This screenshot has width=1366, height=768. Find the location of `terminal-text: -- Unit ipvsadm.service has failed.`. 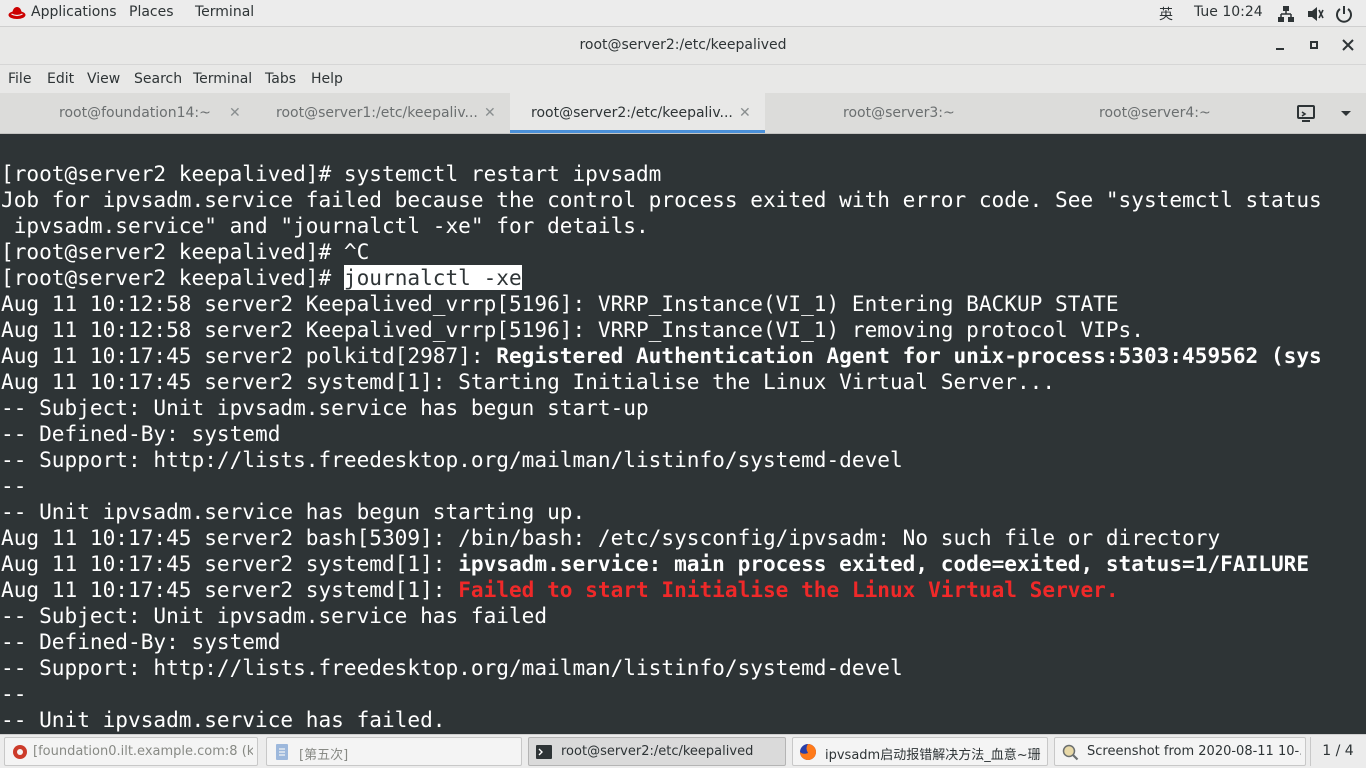

terminal-text: -- Unit ipvsadm.service has failed. is located at coordinates (223, 719).